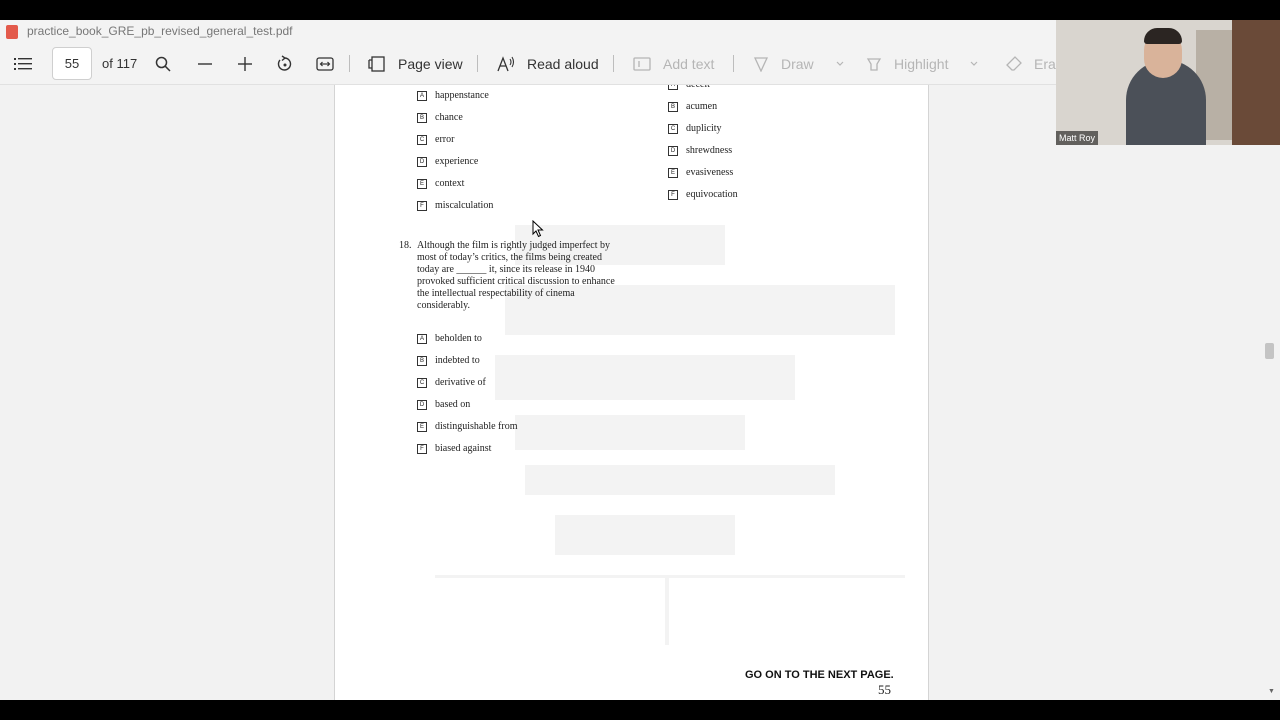 The height and width of the screenshot is (720, 1280). Describe the element at coordinates (640, 710) in the screenshot. I see `bottom-black-bar` at that location.